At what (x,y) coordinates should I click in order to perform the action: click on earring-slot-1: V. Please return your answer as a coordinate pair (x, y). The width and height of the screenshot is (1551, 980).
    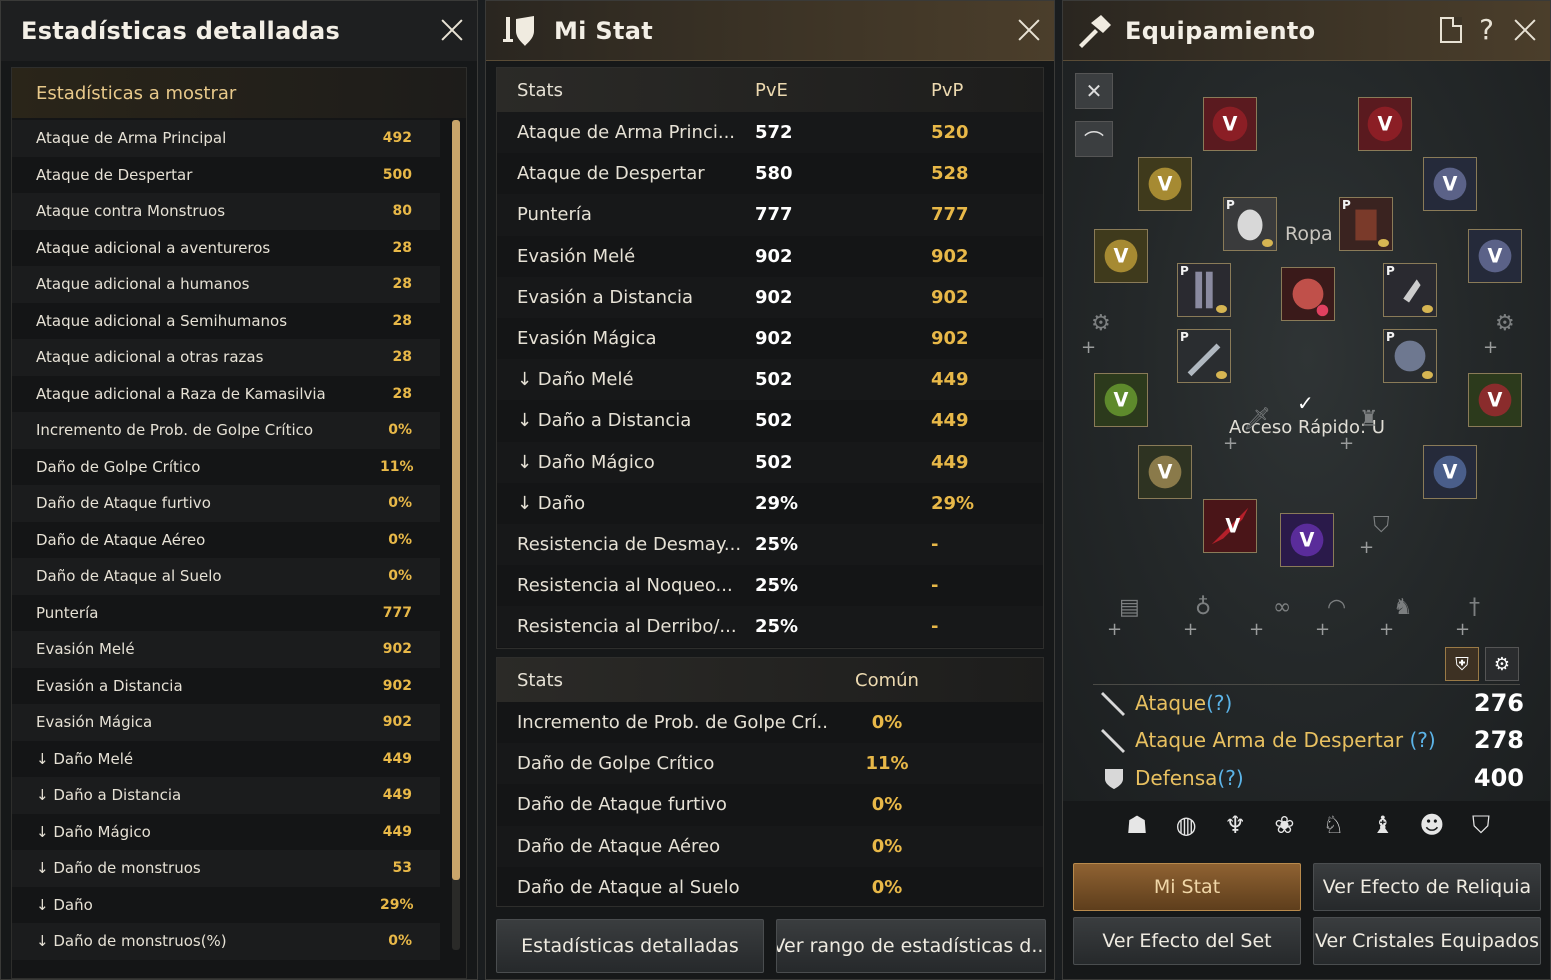
    Looking at the image, I should click on (1165, 184).